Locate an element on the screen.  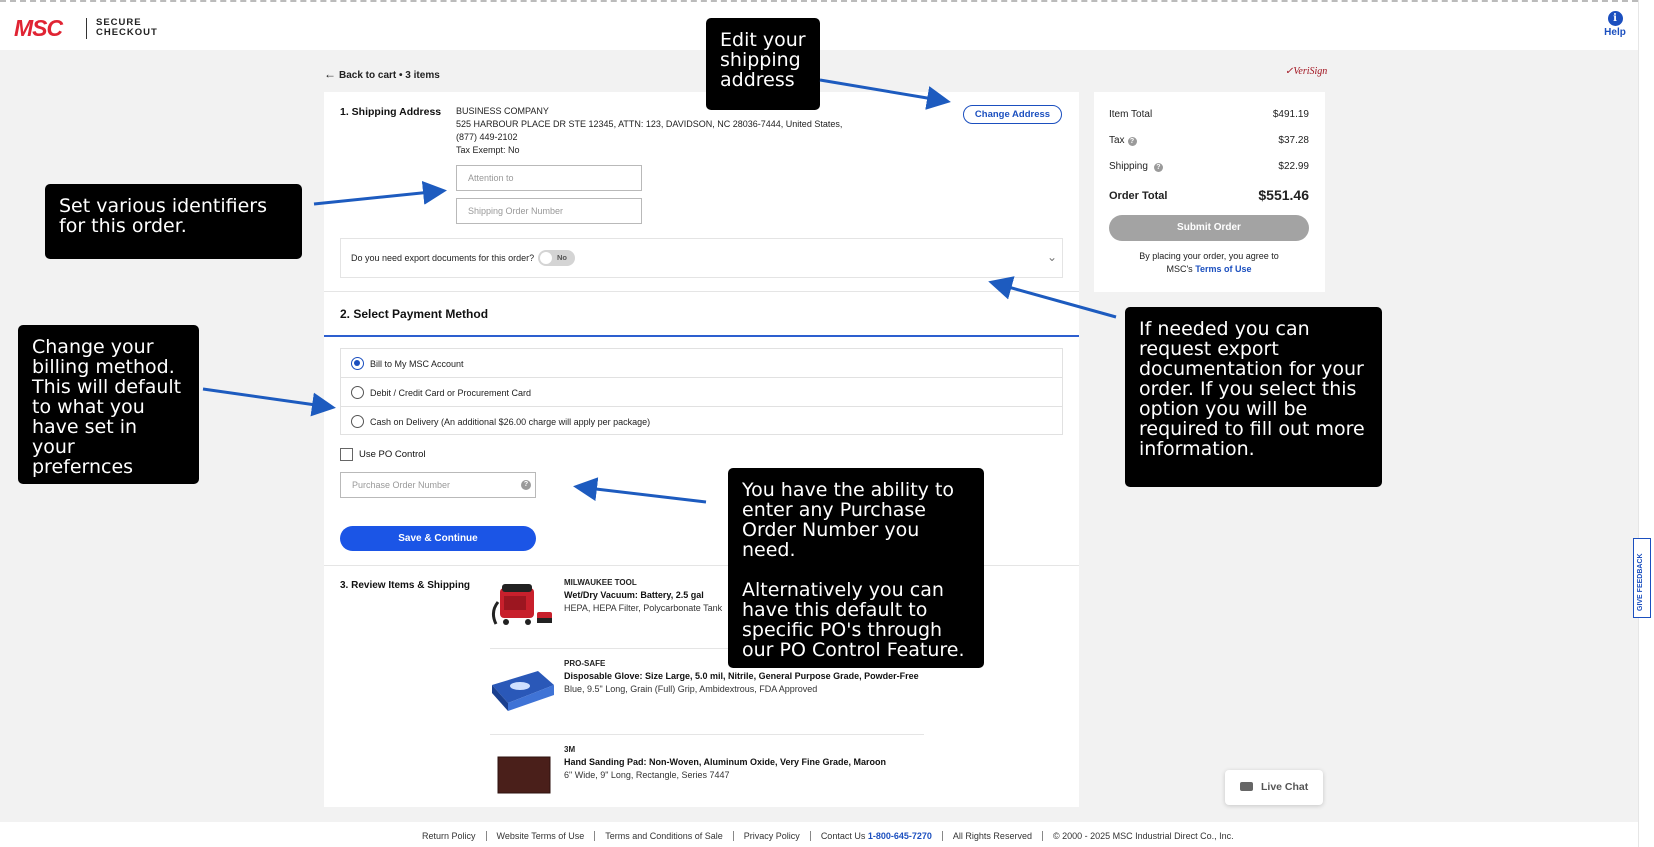
po-control-label: Use PO Control is located at coordinates (392, 454).